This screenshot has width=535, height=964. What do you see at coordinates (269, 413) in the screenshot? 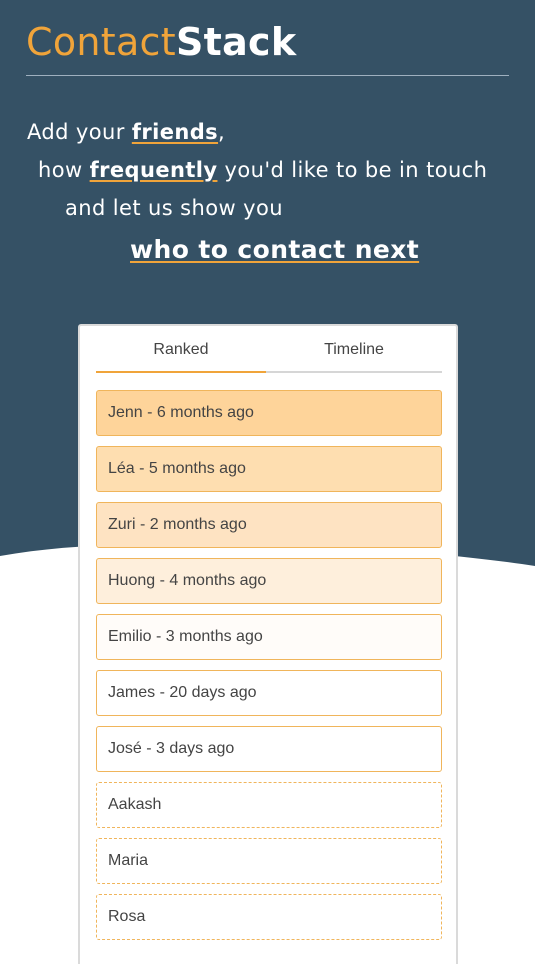
I see `contact-row: Jenn - 6 months ago` at bounding box center [269, 413].